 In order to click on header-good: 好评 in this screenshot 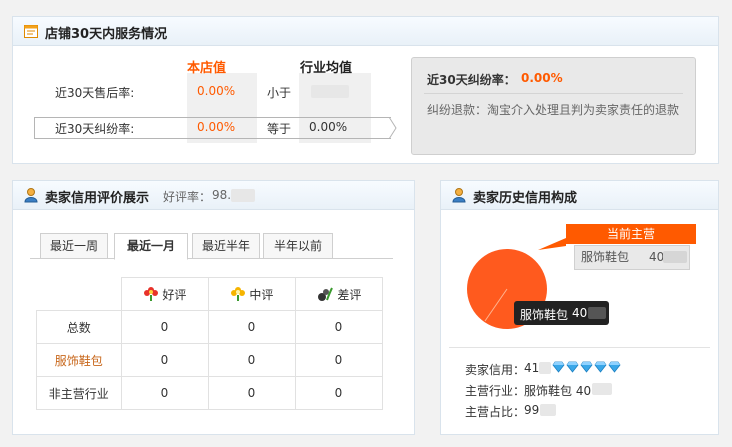, I will do `click(164, 294)`.